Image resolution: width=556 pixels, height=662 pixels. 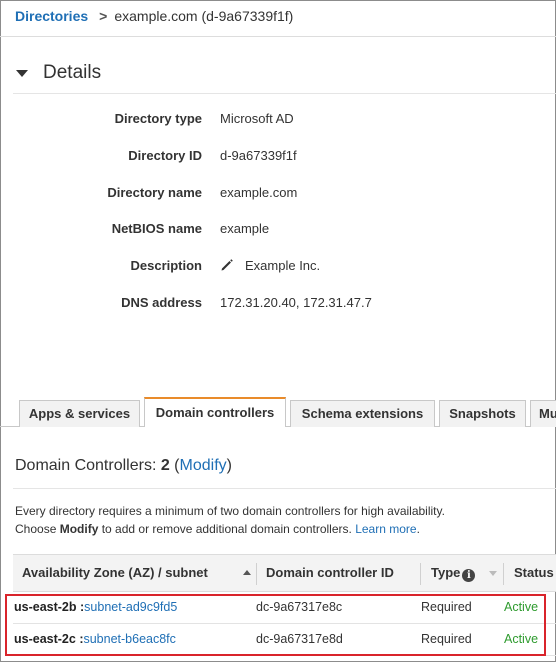 I want to click on breadcrumb-current: example.com (d-9a67339f1f), so click(x=204, y=16).